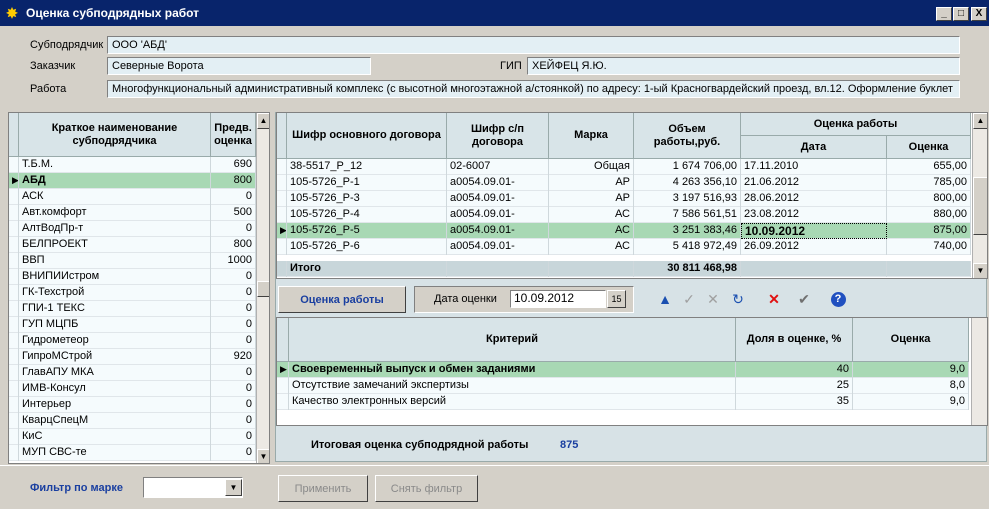 Image resolution: width=989 pixels, height=509 pixels. What do you see at coordinates (342, 299) in the screenshot?
I see `evaluate-work-button: Оценка работы` at bounding box center [342, 299].